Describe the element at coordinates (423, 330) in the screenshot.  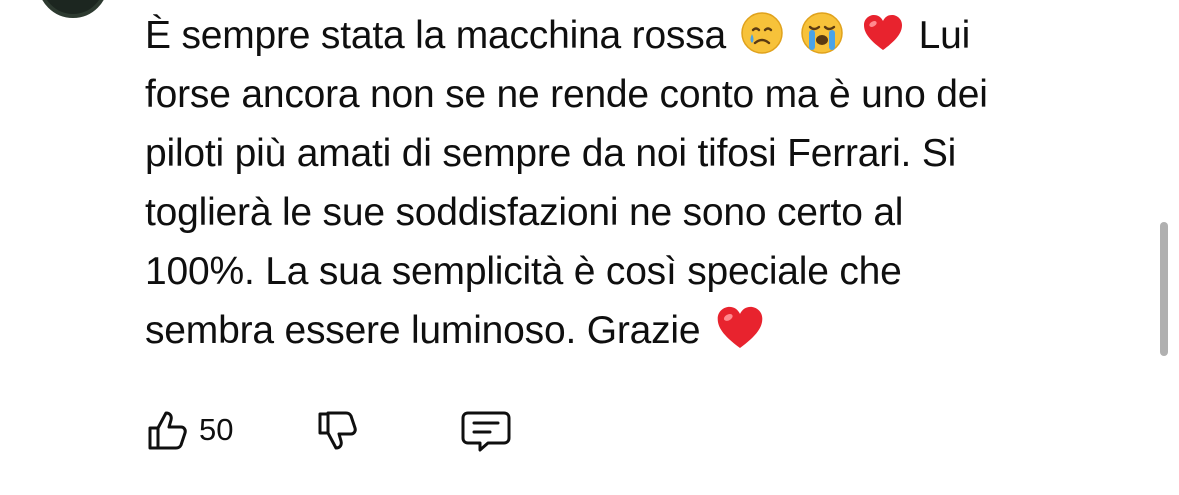
I see `comment-text-segment: sembra essere luminoso. Grazie` at that location.